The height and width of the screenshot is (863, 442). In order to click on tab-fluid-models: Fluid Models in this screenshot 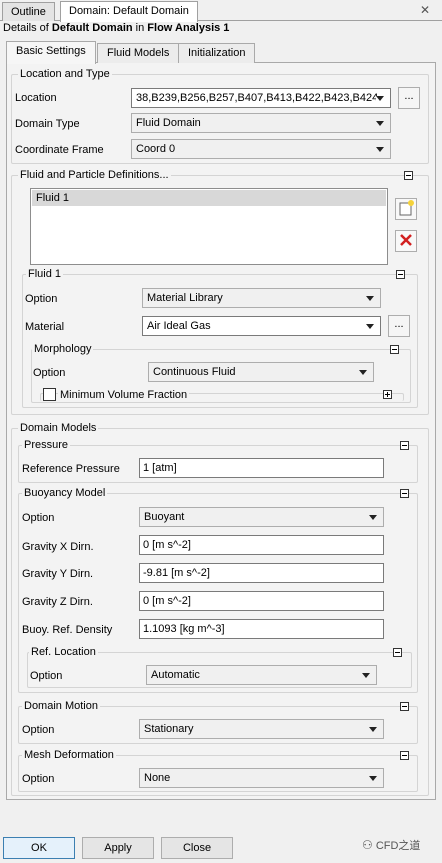, I will do `click(138, 53)`.